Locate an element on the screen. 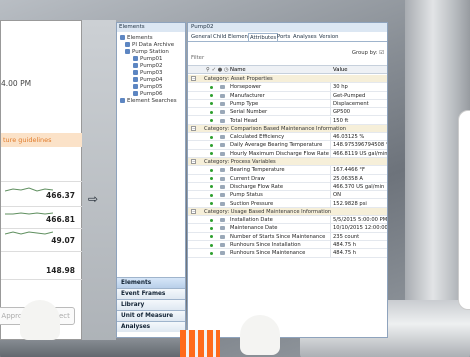 This screenshot has width=470, height=357. hard-hat is located at coordinates (40, 320).